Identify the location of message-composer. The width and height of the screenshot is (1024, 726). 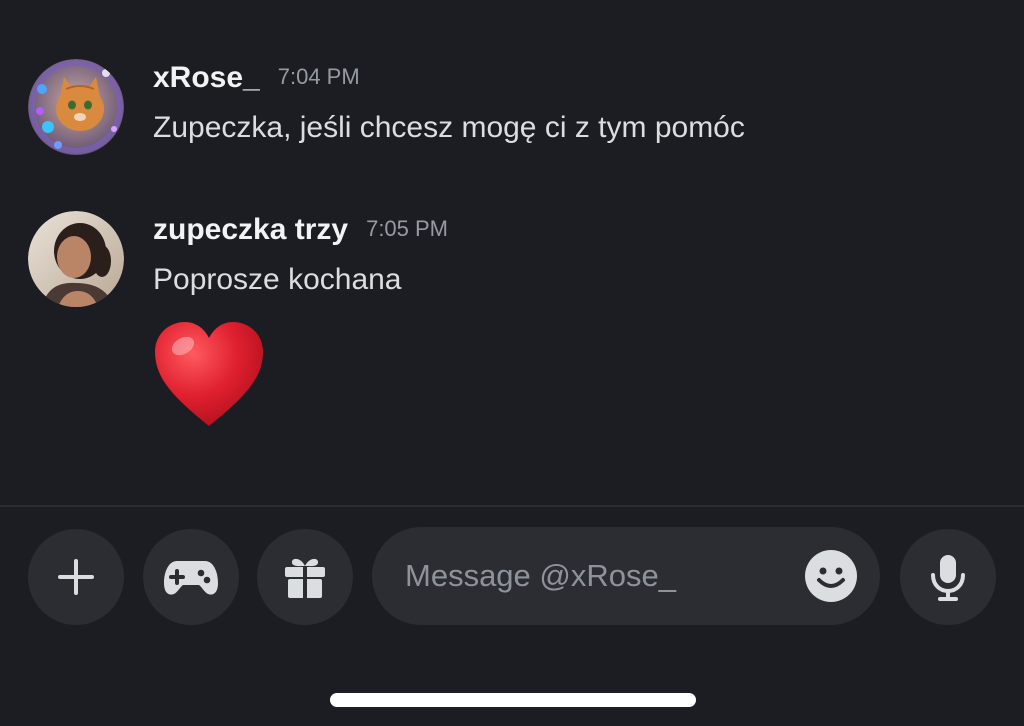
(626, 576).